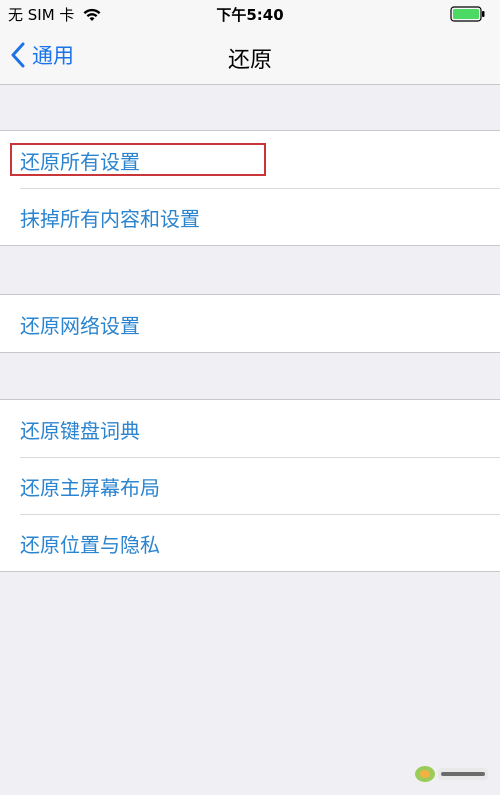 The width and height of the screenshot is (500, 795). What do you see at coordinates (249, 60) in the screenshot?
I see `page-title: 还原` at bounding box center [249, 60].